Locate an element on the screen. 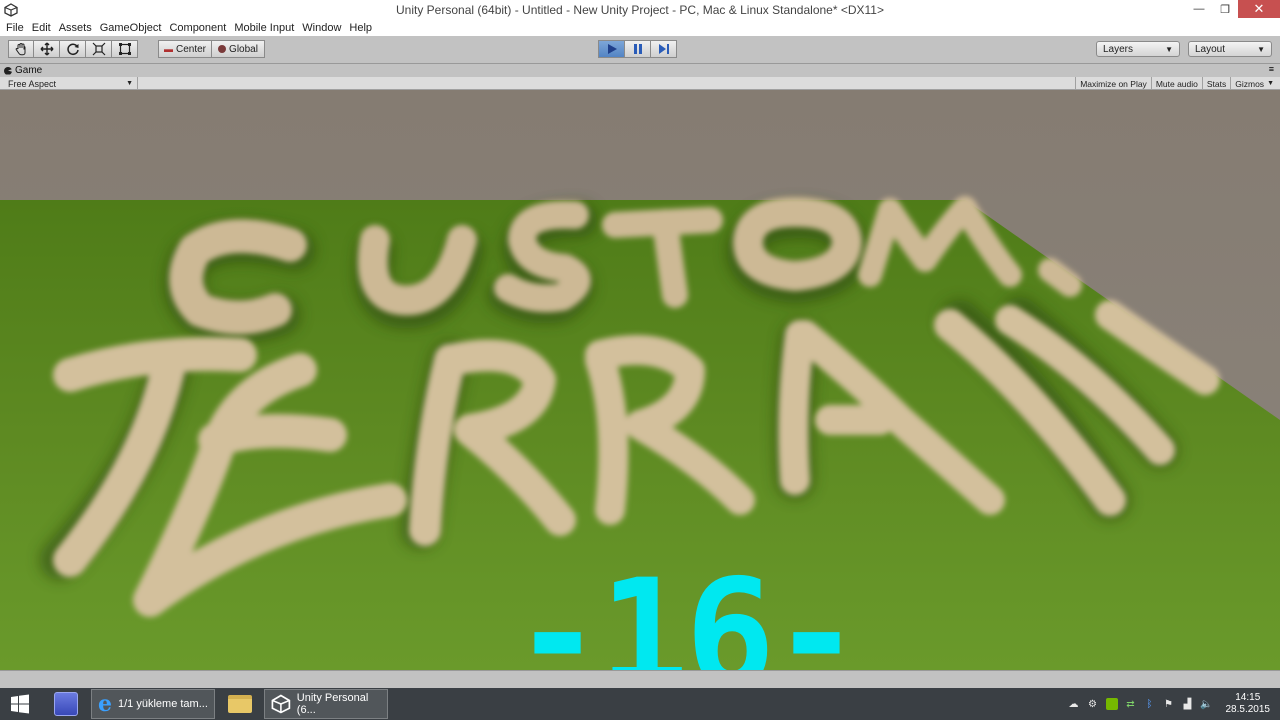 Image resolution: width=1280 pixels, height=720 pixels. hand-tool-button is located at coordinates (21, 49).